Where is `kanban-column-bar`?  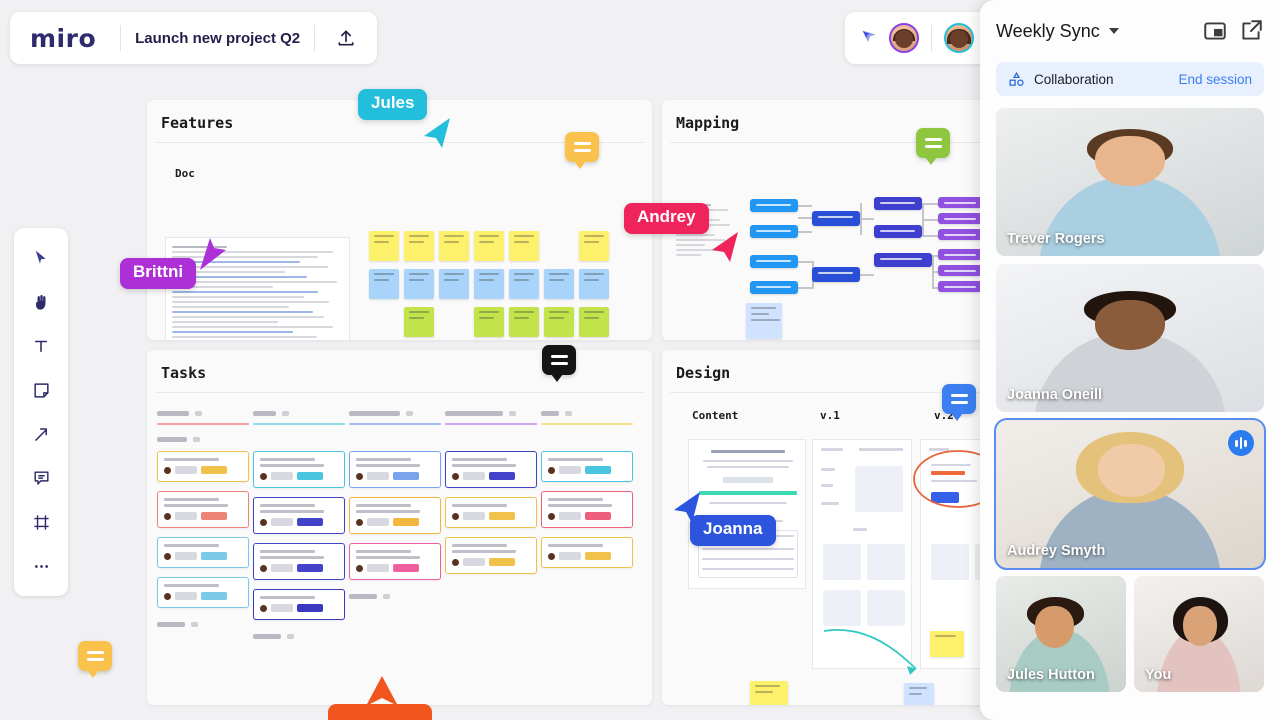
kanban-column-bar is located at coordinates (203, 424).